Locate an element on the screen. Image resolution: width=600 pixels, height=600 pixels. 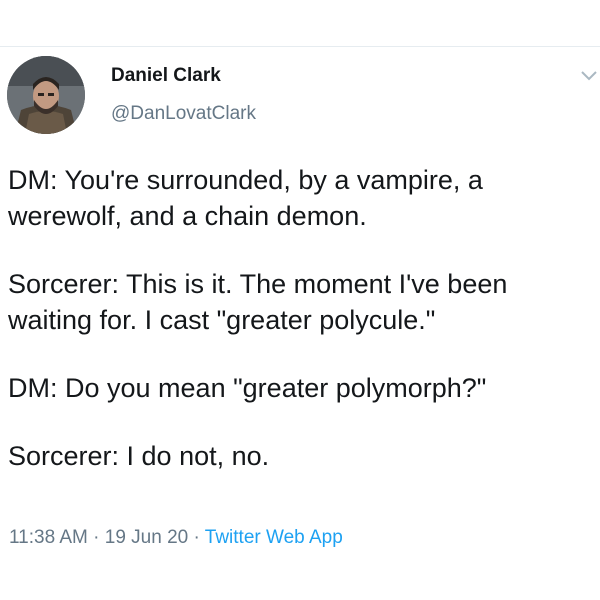
tweet-date: 19 Jun 20 is located at coordinates (146, 537).